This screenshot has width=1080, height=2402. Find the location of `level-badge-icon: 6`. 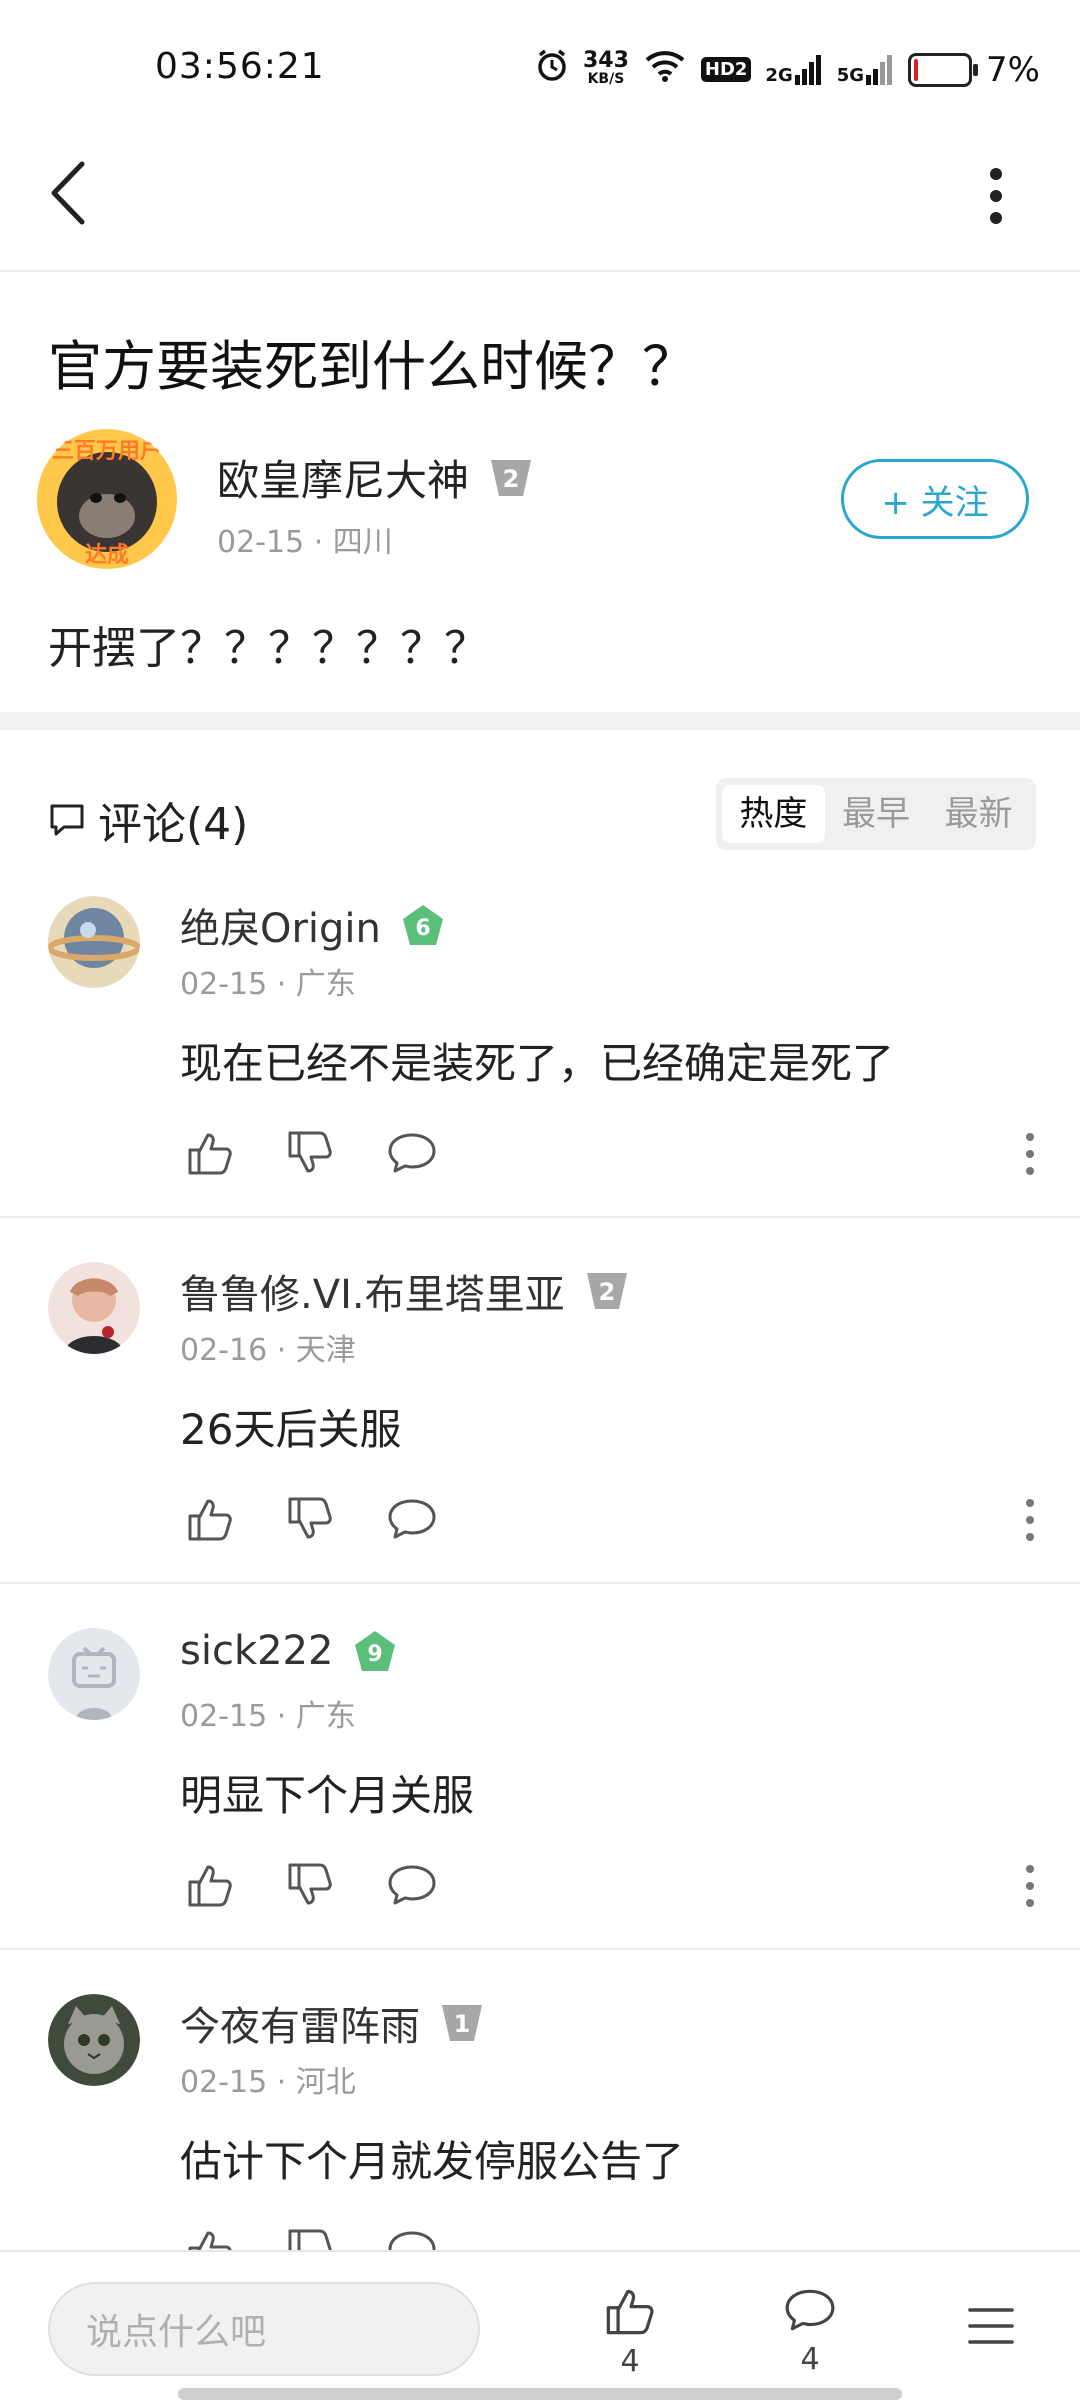

level-badge-icon: 6 is located at coordinates (422, 925).